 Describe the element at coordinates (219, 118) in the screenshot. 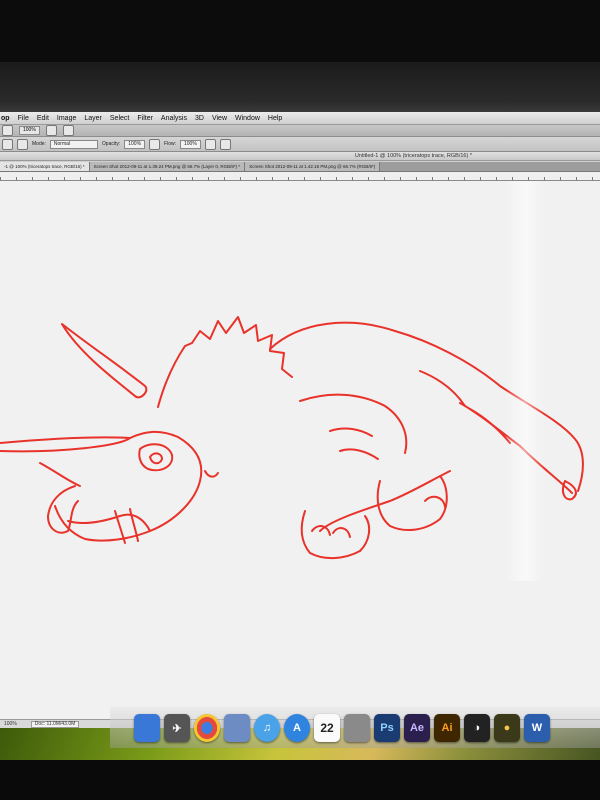

I see `menu-view: View` at that location.